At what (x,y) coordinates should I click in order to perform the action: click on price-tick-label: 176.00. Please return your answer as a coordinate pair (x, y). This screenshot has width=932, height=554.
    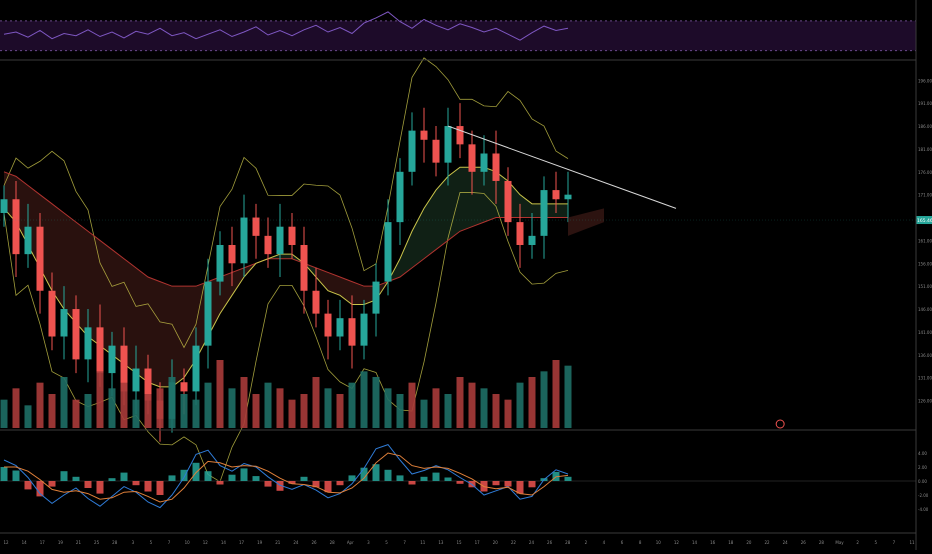
    Looking at the image, I should click on (925, 172).